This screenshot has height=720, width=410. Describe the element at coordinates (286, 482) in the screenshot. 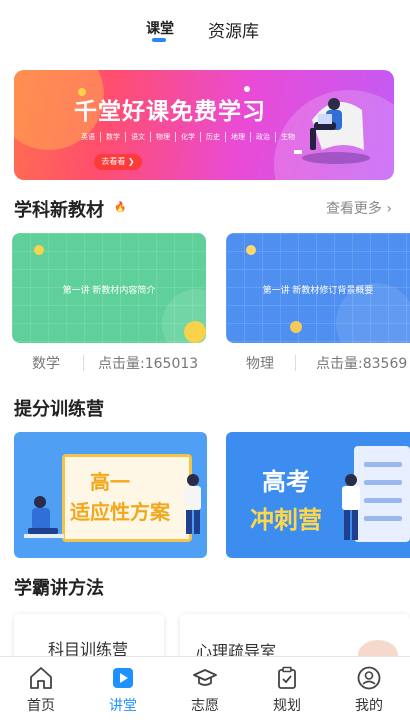

I see `camp-title-line1: 高考` at that location.